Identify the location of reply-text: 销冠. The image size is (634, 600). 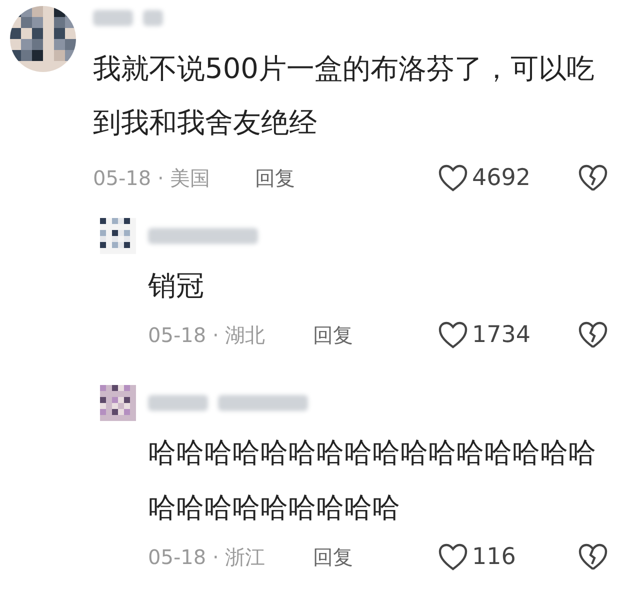
(176, 286).